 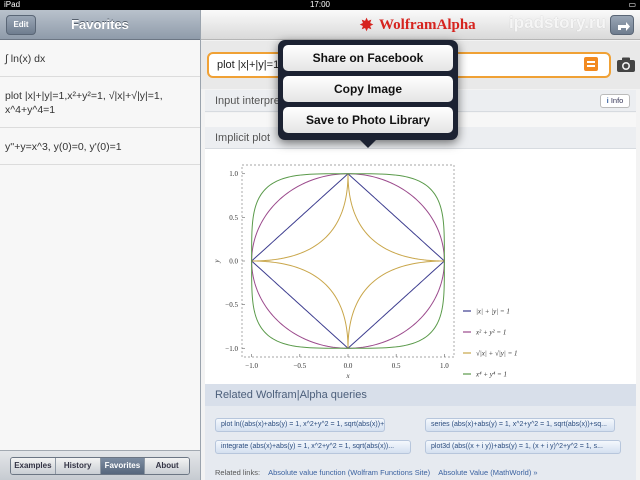 I want to click on sidebar-segmented-control: Examples History Favorites About, so click(x=100, y=466).